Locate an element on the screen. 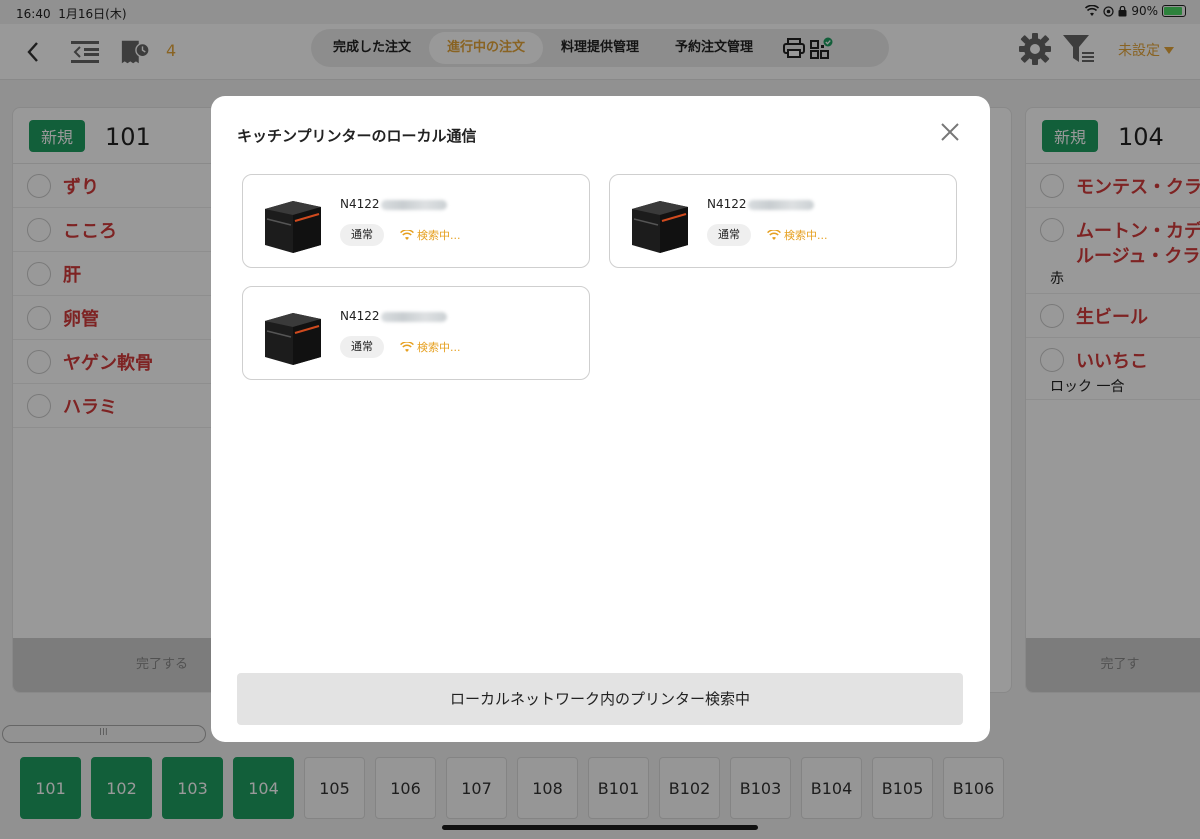 The width and height of the screenshot is (1200, 839). dialog-title: キッチンプリンターのローカル通信 is located at coordinates (357, 136).